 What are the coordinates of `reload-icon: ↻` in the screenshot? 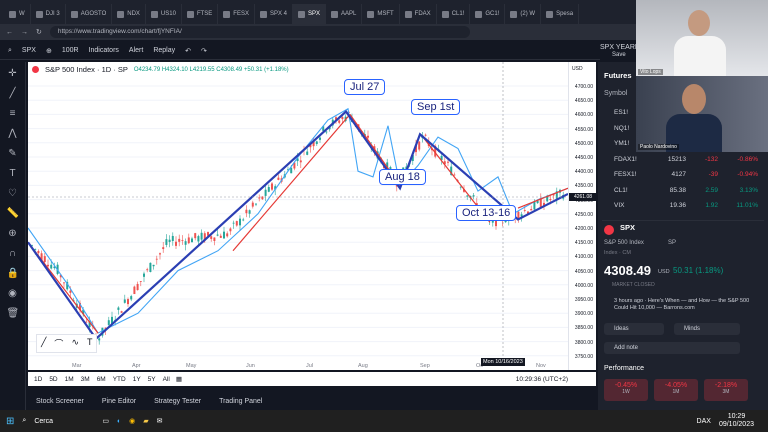 It's located at (39, 32).